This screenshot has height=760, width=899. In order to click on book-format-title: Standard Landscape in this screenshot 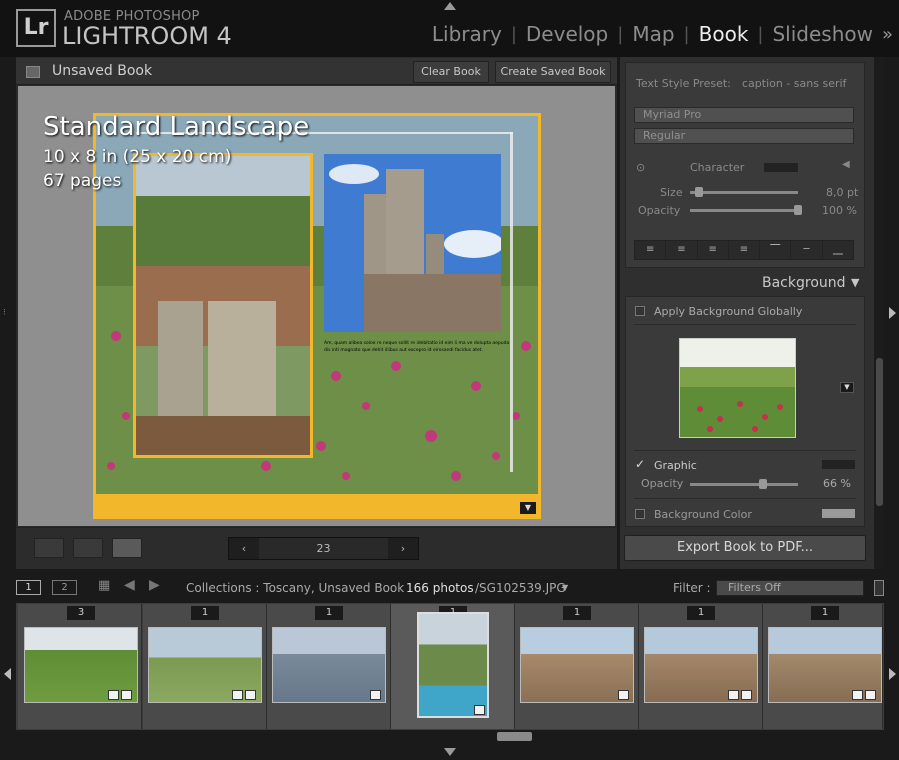, I will do `click(176, 127)`.